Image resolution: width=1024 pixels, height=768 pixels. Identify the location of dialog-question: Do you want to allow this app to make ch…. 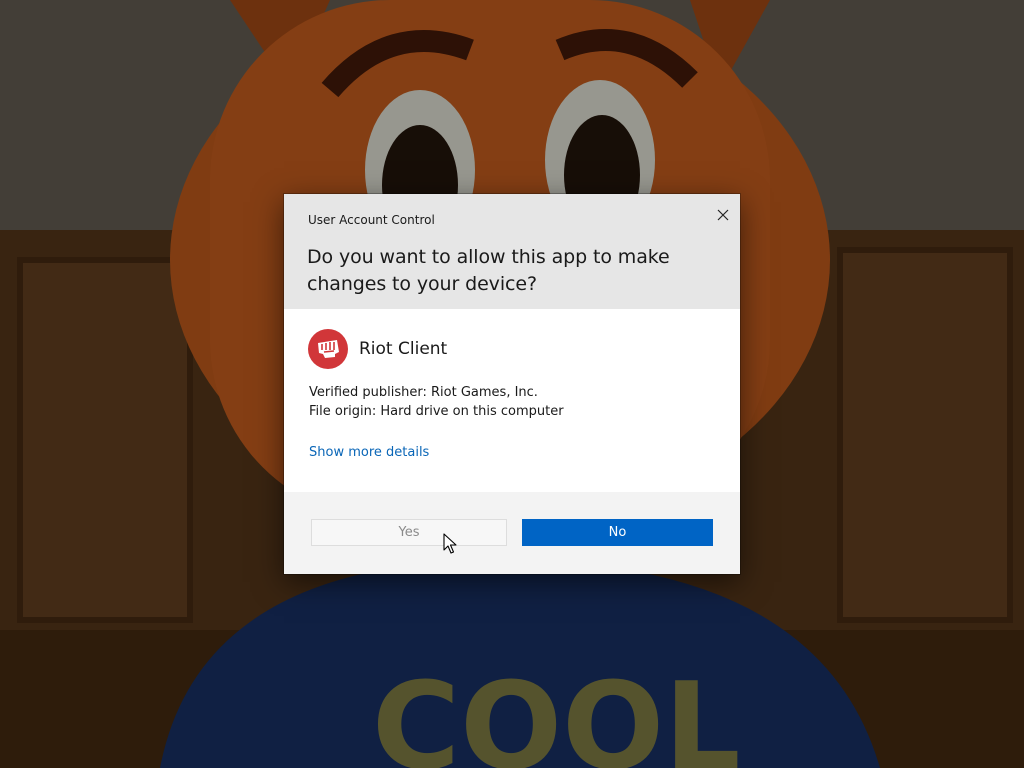
(488, 270).